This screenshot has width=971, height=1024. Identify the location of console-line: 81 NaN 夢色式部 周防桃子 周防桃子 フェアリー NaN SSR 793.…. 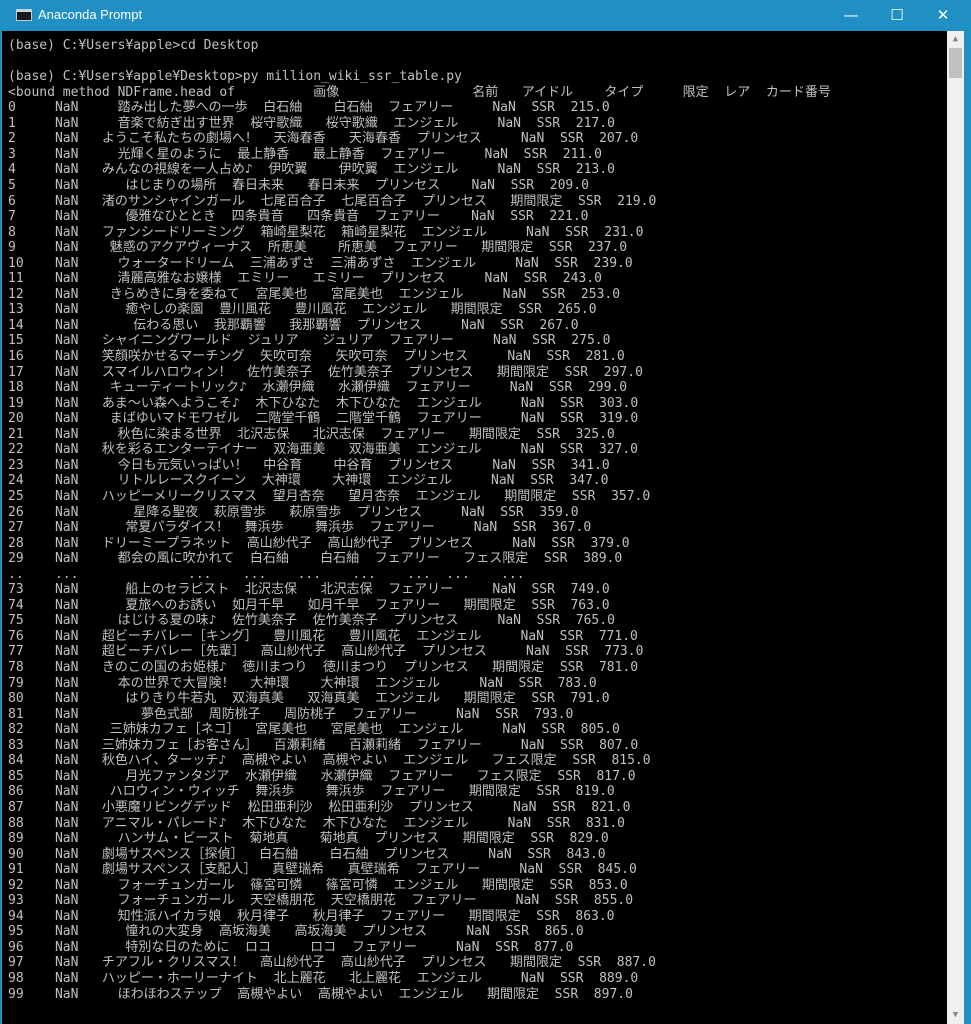
(291, 714).